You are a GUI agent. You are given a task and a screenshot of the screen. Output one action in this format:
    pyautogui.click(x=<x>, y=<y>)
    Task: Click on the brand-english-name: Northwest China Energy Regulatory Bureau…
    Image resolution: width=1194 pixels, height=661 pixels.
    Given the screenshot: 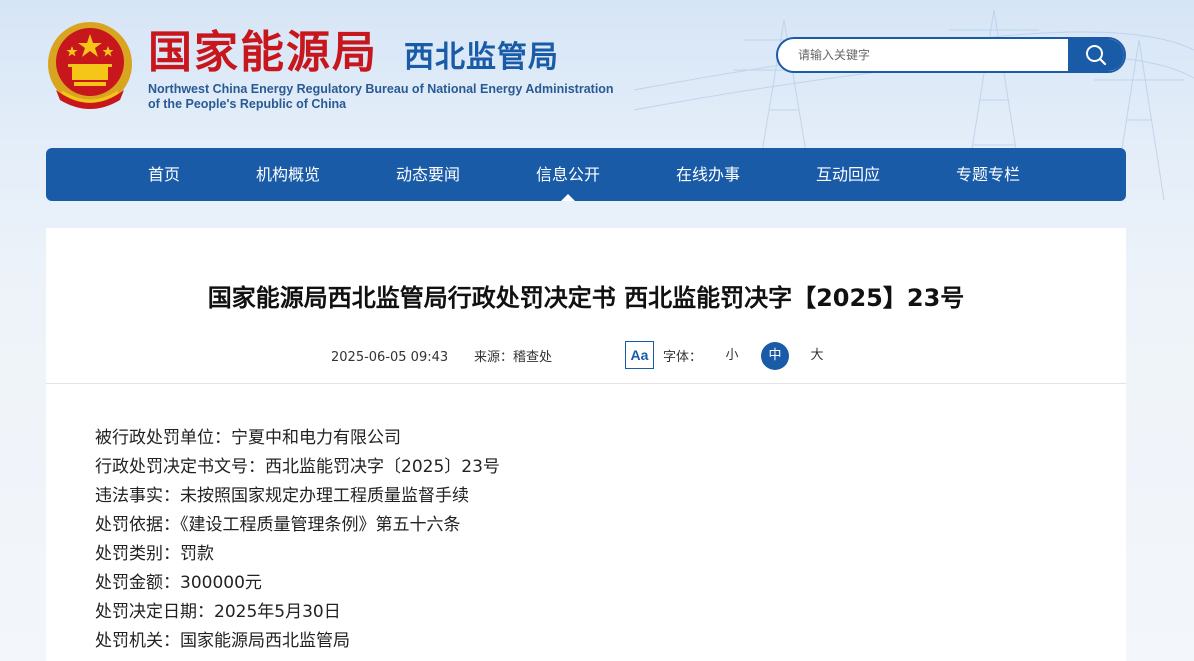 What is the action you would take?
    pyautogui.click(x=381, y=97)
    